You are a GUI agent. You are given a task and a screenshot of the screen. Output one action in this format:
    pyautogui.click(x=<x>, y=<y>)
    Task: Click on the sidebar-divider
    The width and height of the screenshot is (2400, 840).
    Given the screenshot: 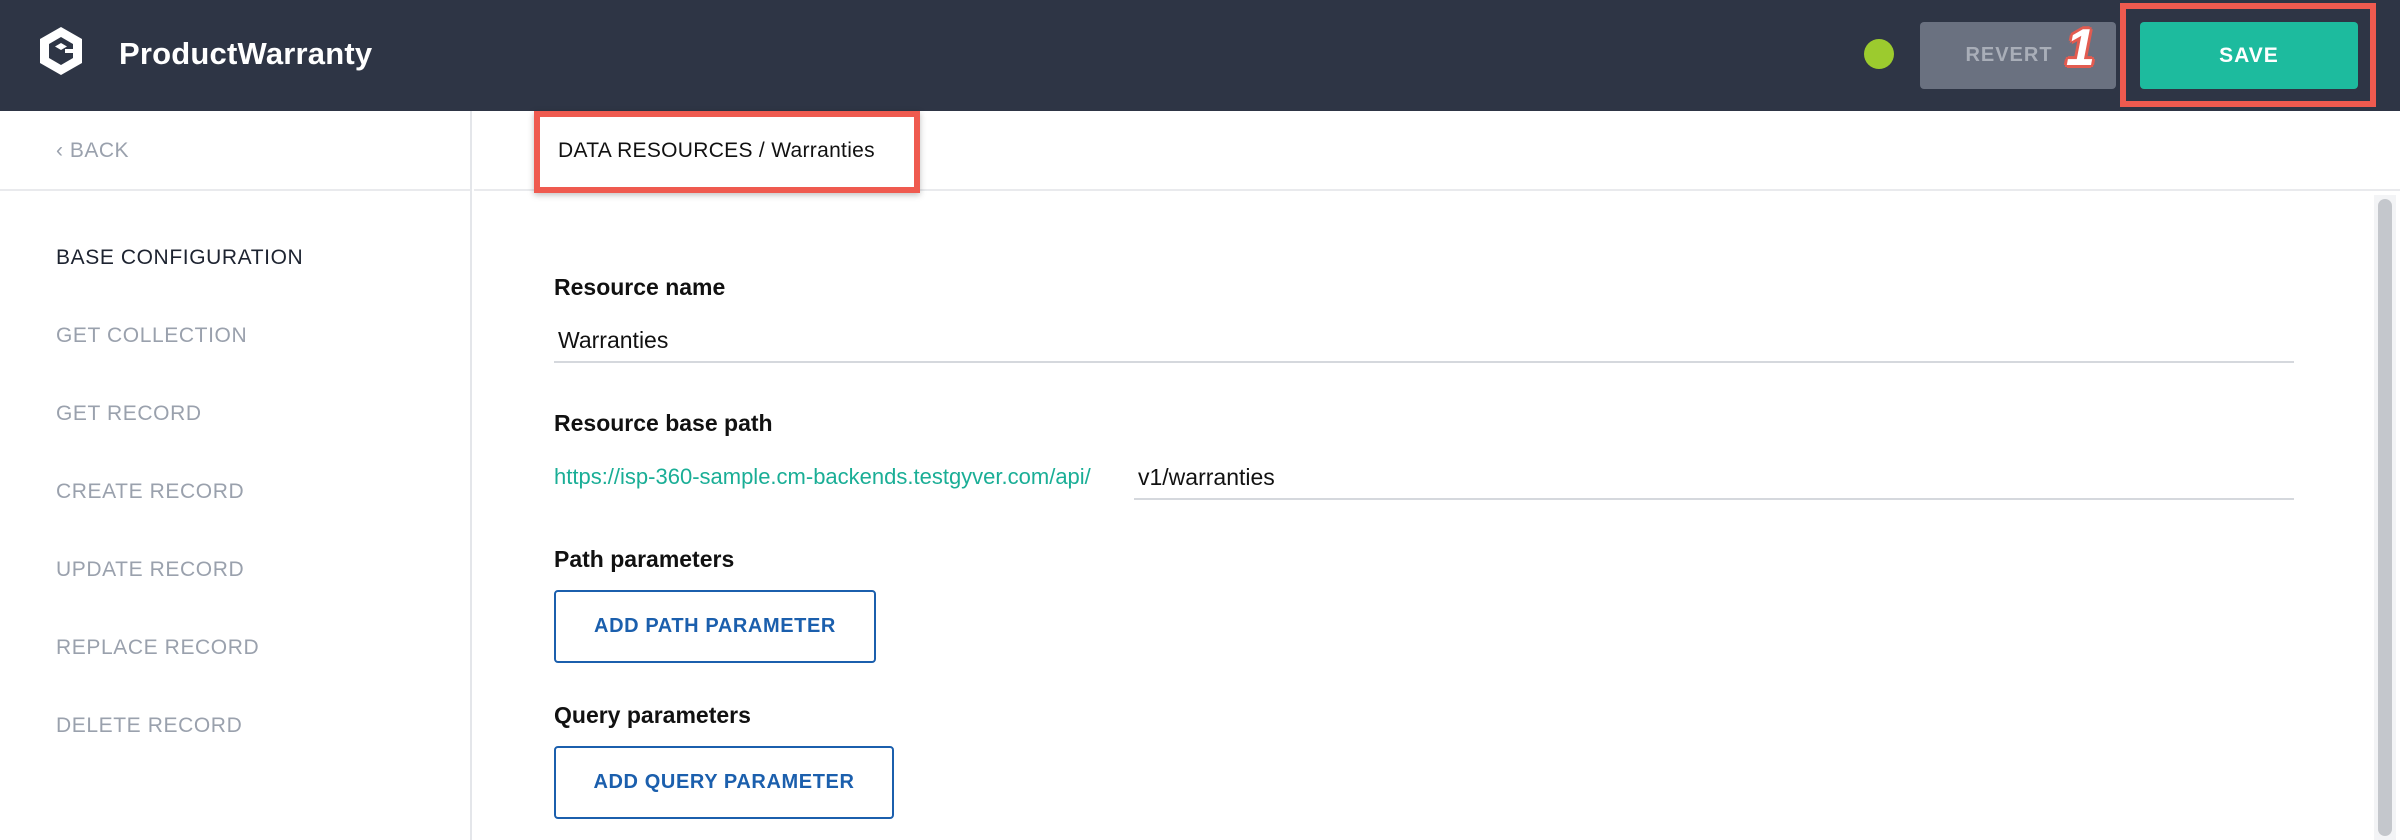 What is the action you would take?
    pyautogui.click(x=235, y=190)
    